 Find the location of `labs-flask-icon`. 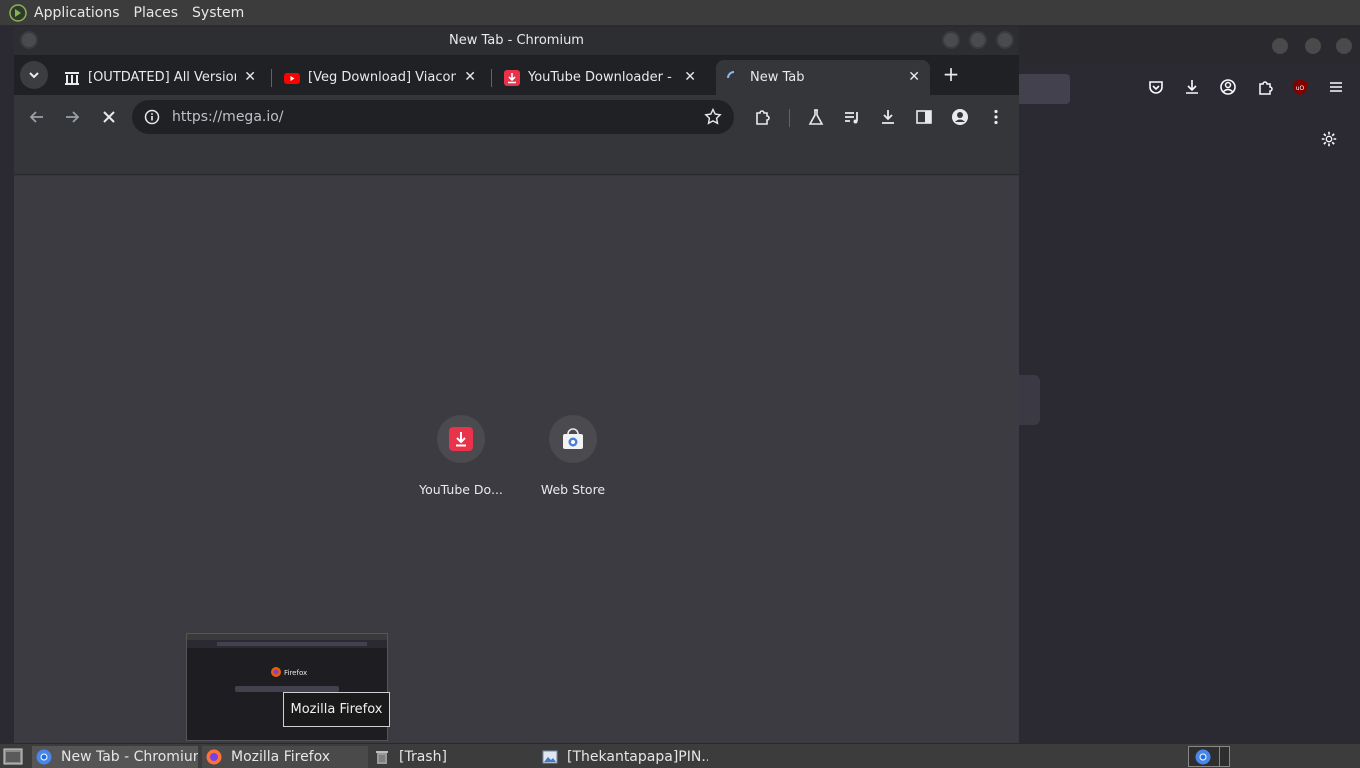

labs-flask-icon is located at coordinates (816, 117).